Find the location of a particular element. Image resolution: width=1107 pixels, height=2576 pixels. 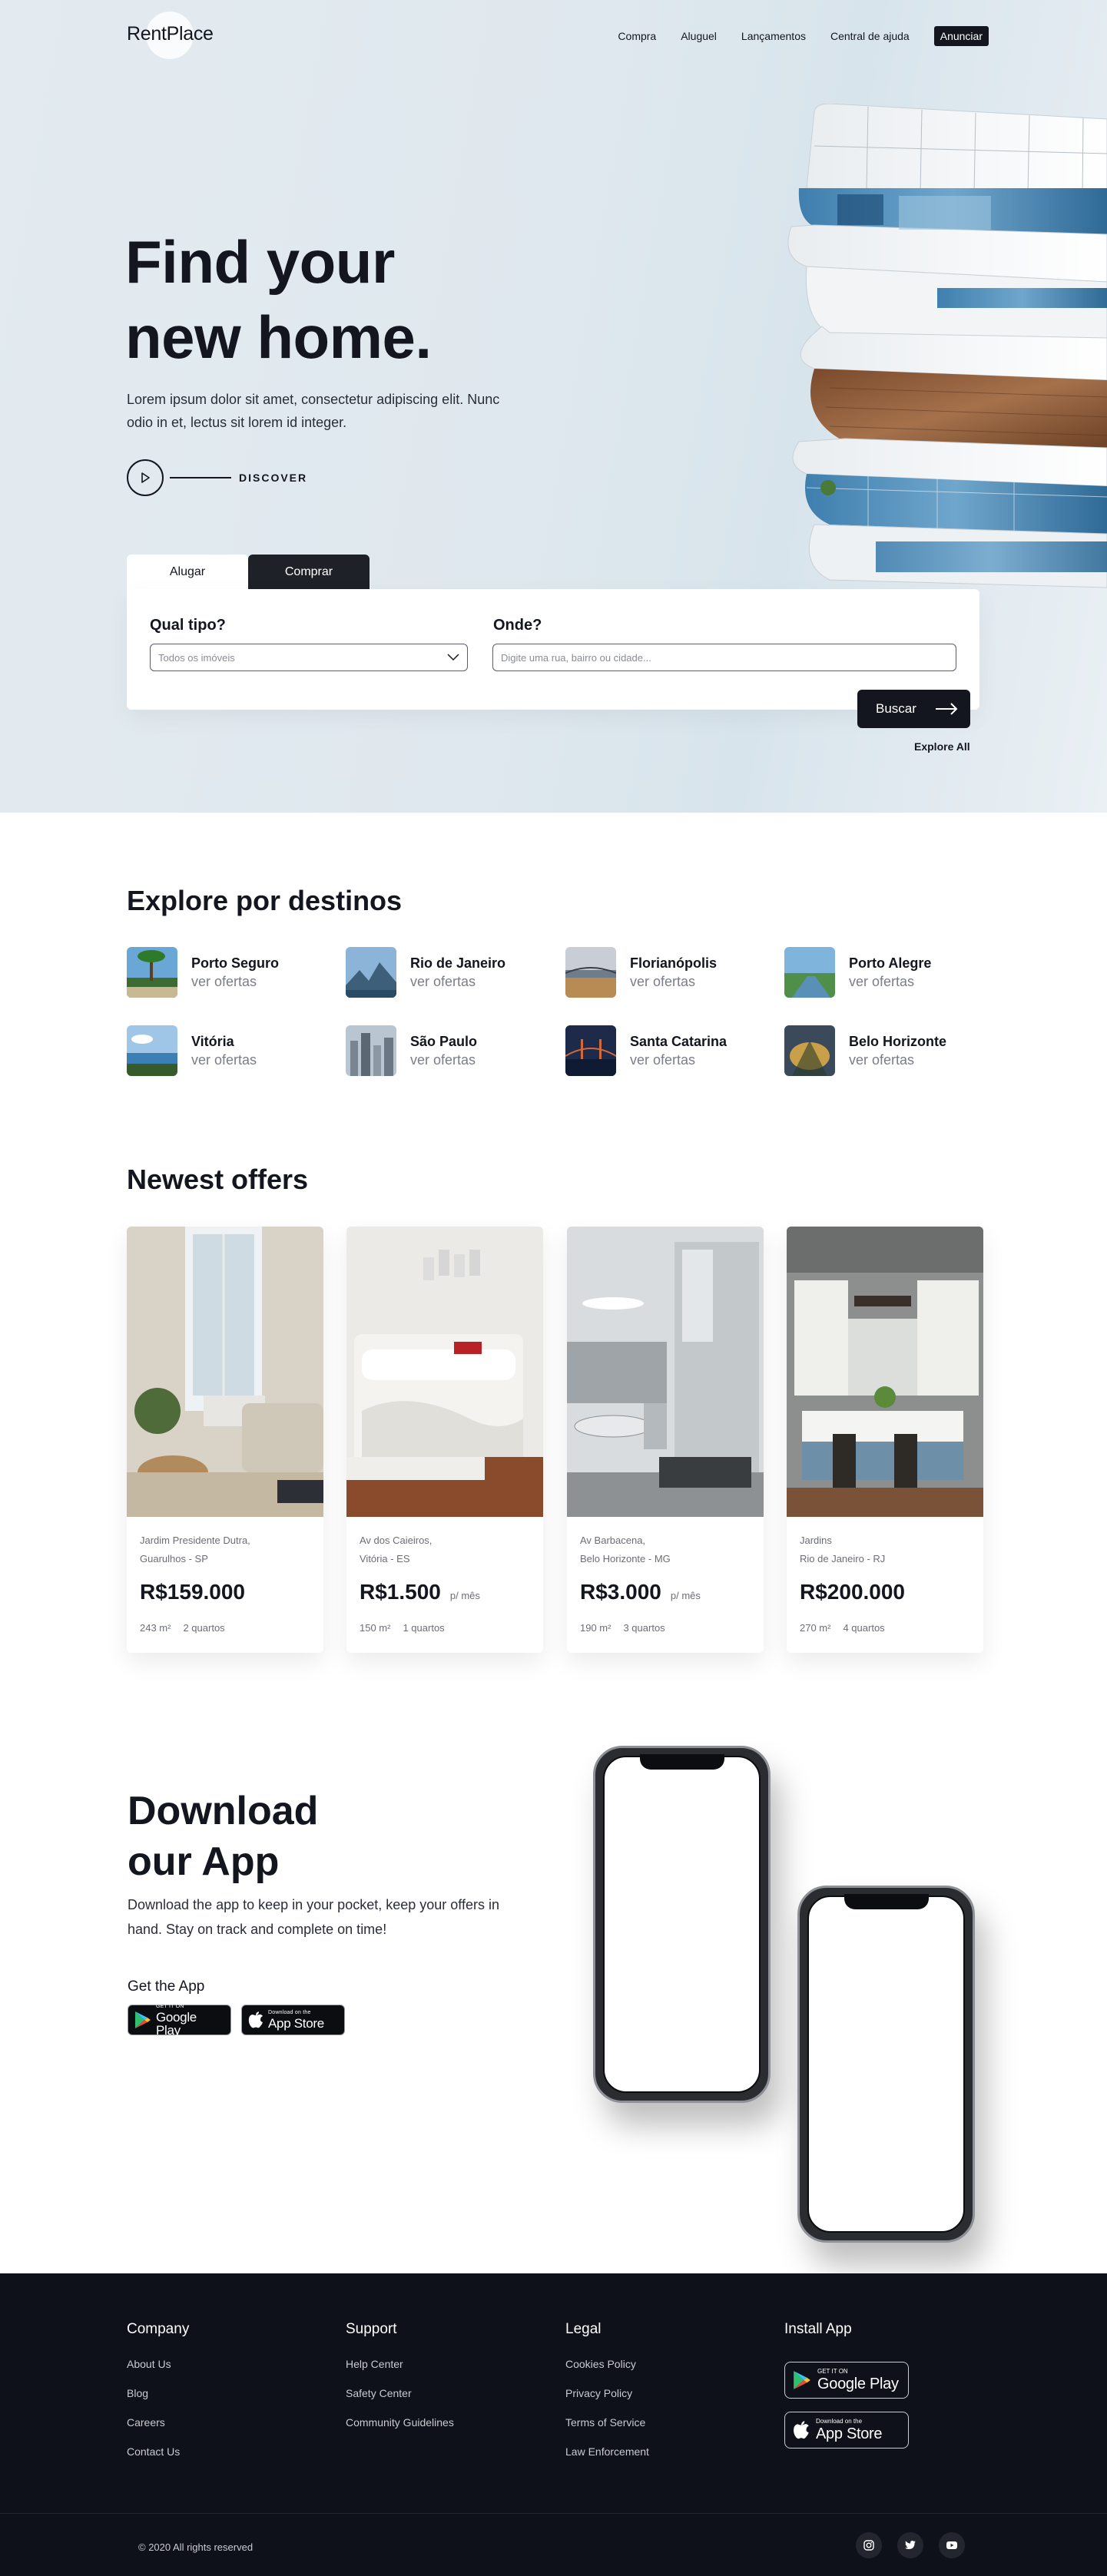

google-play-button: GET IT ON Google Play is located at coordinates (179, 2021).